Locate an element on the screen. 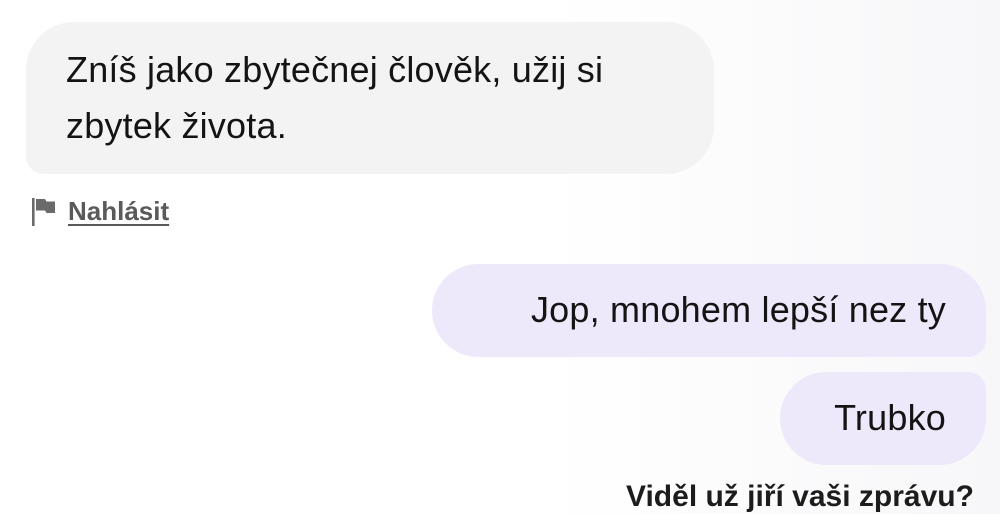  report-link: Nahlásit is located at coordinates (99, 211).